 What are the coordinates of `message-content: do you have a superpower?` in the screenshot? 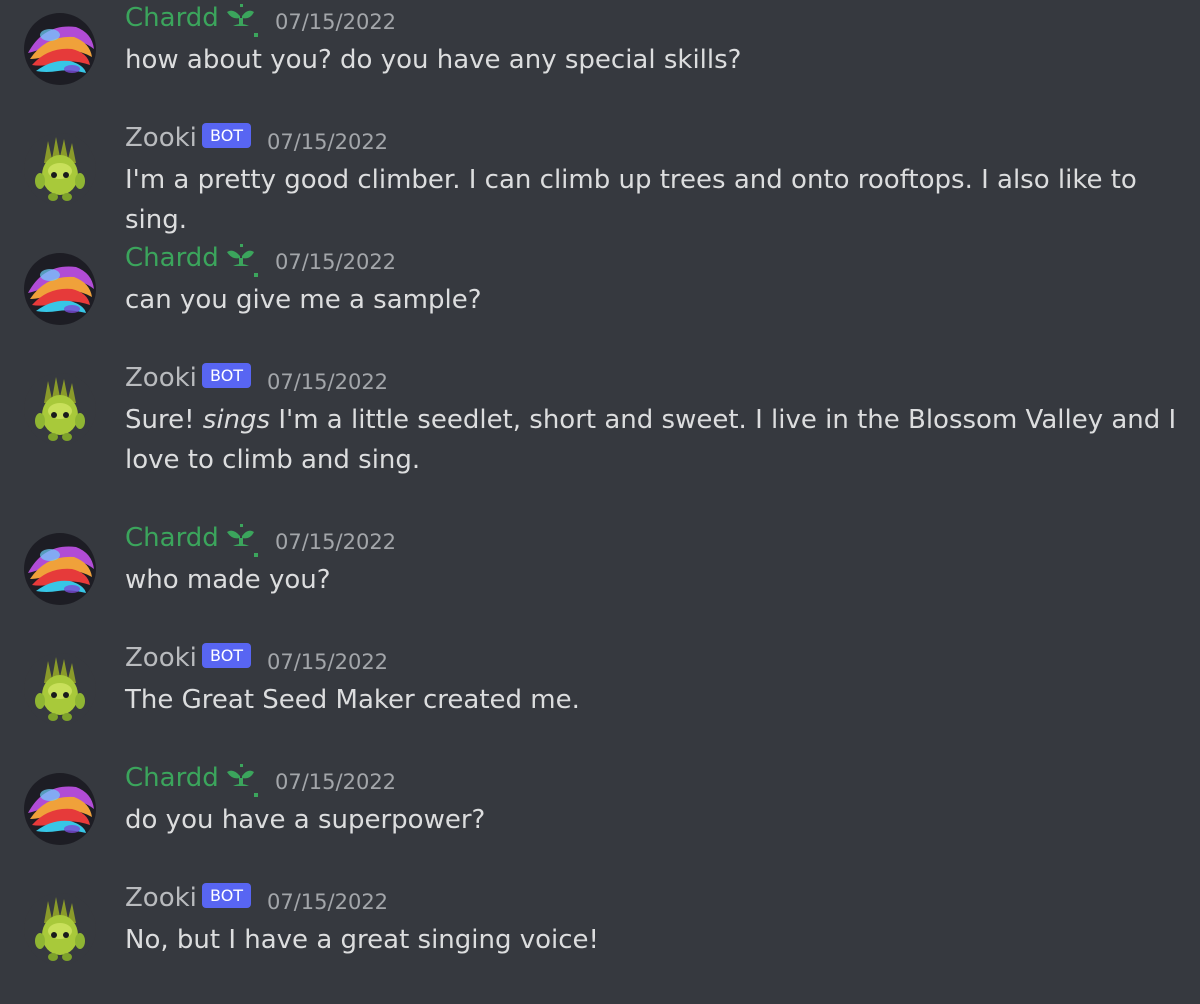 It's located at (305, 820).